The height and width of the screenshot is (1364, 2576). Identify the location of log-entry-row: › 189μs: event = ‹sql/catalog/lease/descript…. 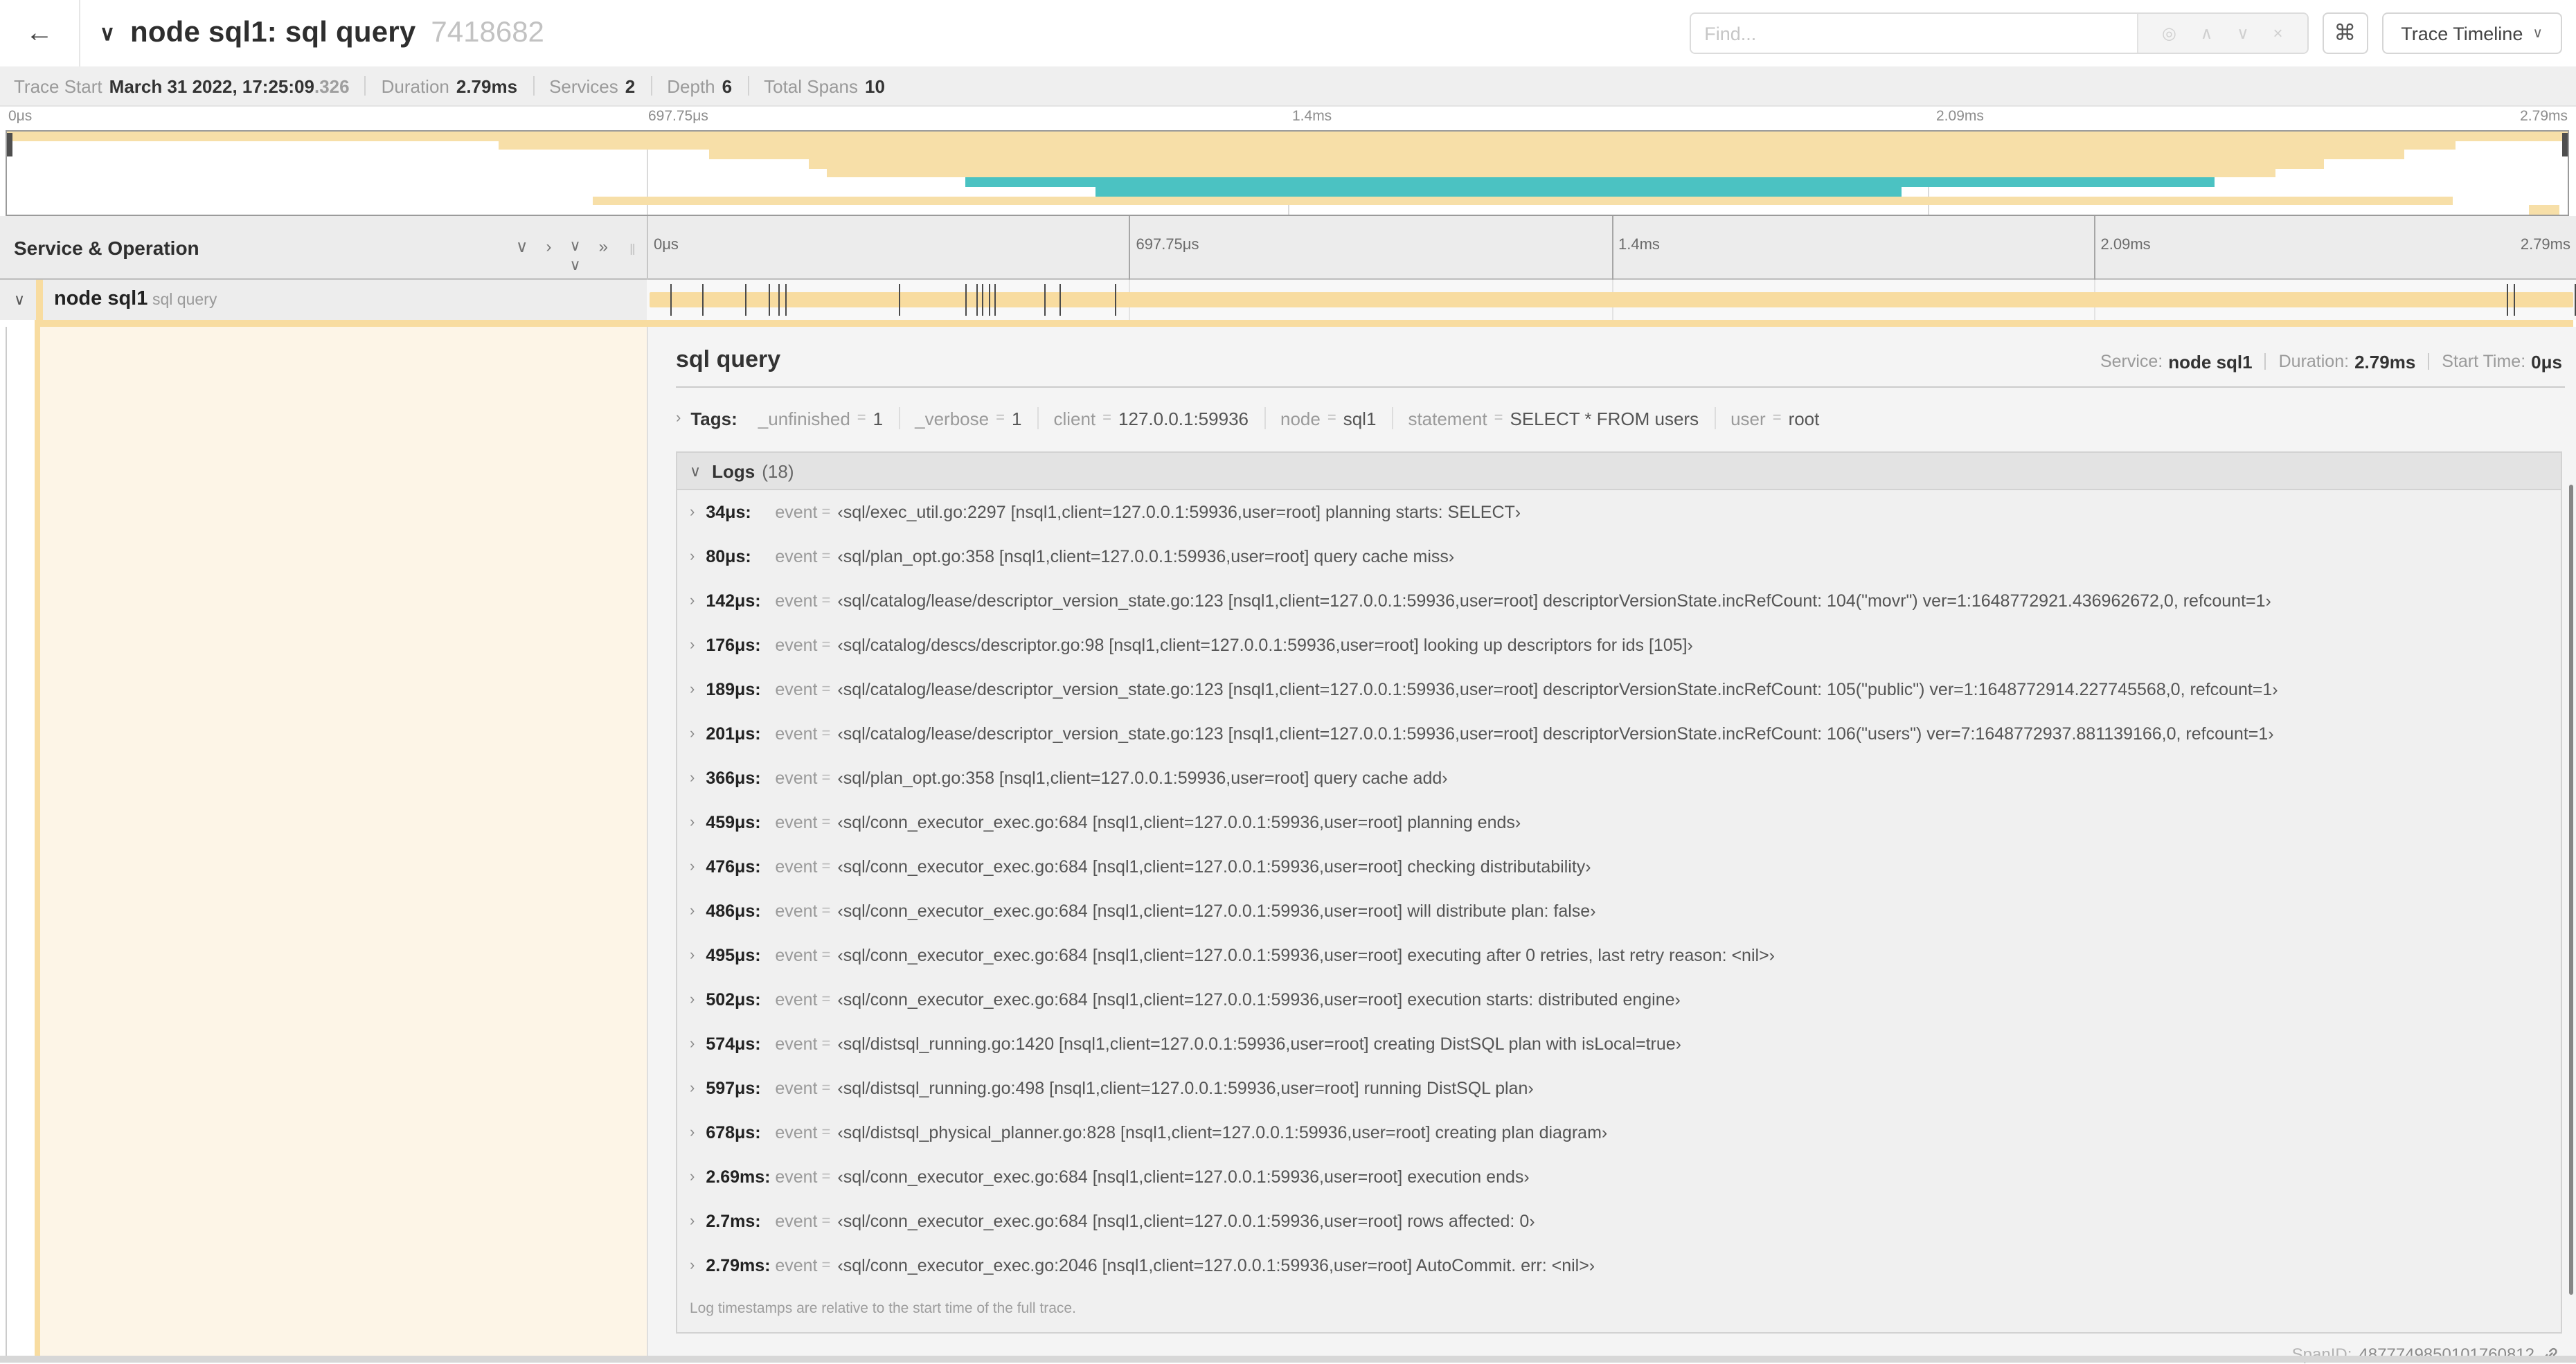
(1619, 689).